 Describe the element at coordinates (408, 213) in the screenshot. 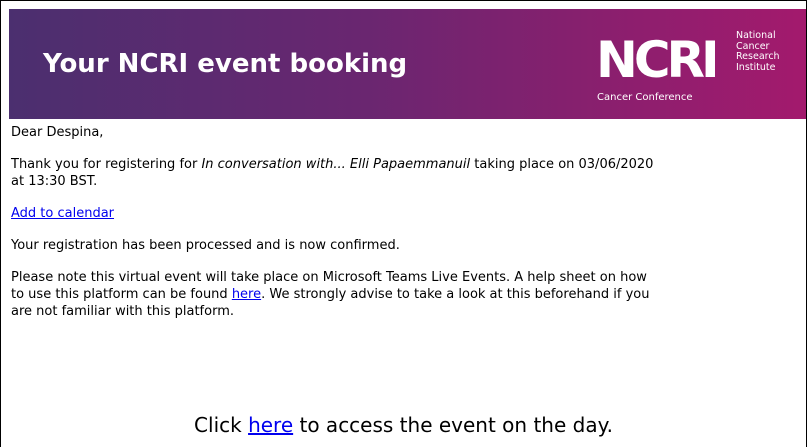

I see `calendar-paragraph: Add to calendar` at that location.